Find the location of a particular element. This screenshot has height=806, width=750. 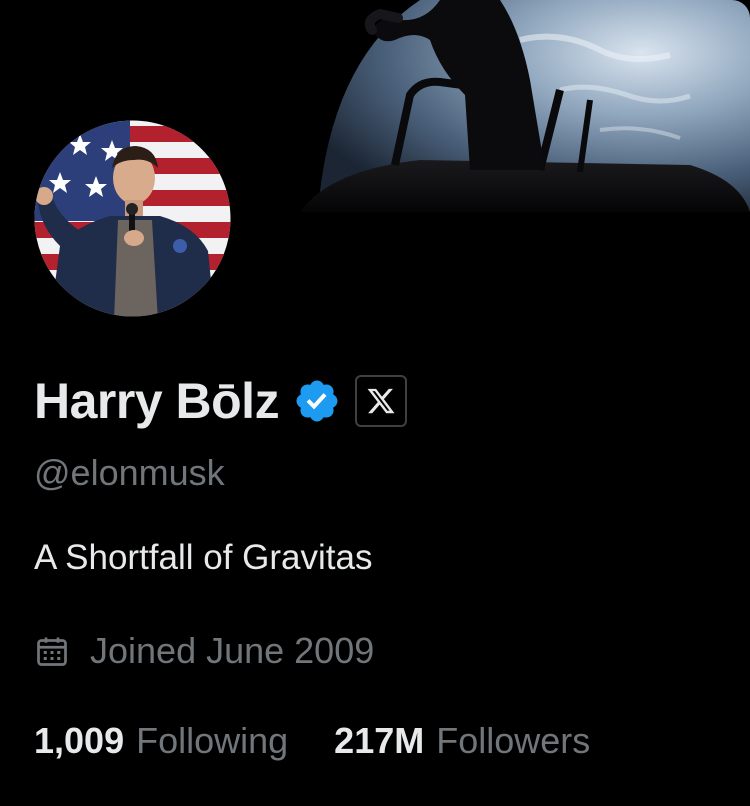

followers-label: Followers is located at coordinates (513, 740).